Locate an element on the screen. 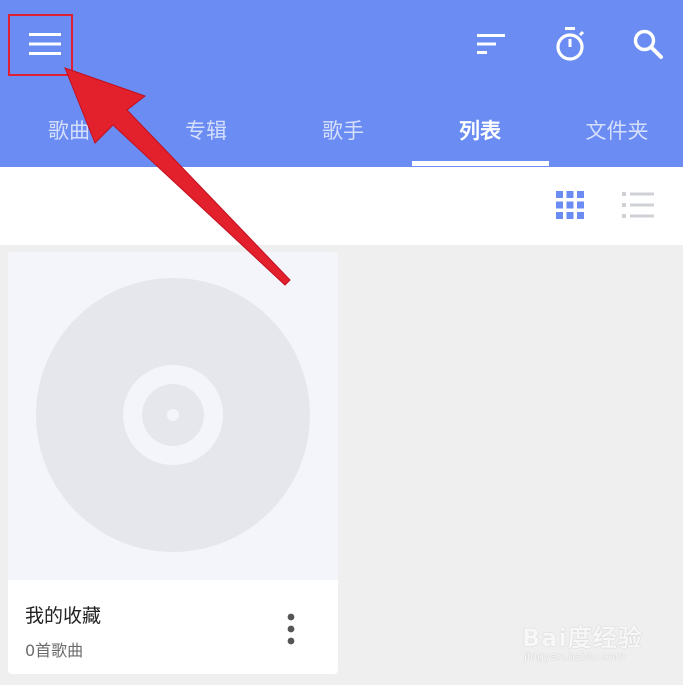 The height and width of the screenshot is (685, 683). watermark-url: jingyan.baidu.com is located at coordinates (575, 656).